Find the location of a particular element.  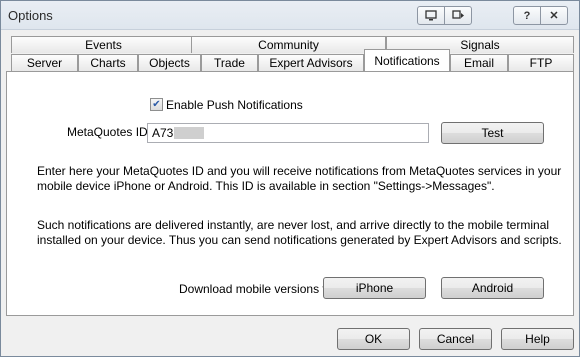

window-title: Options is located at coordinates (30, 15).